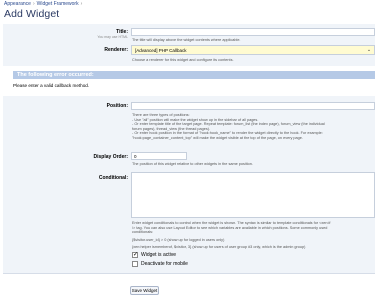 The height and width of the screenshot is (300, 378). Describe the element at coordinates (253, 195) in the screenshot. I see `conditional-textarea` at that location.